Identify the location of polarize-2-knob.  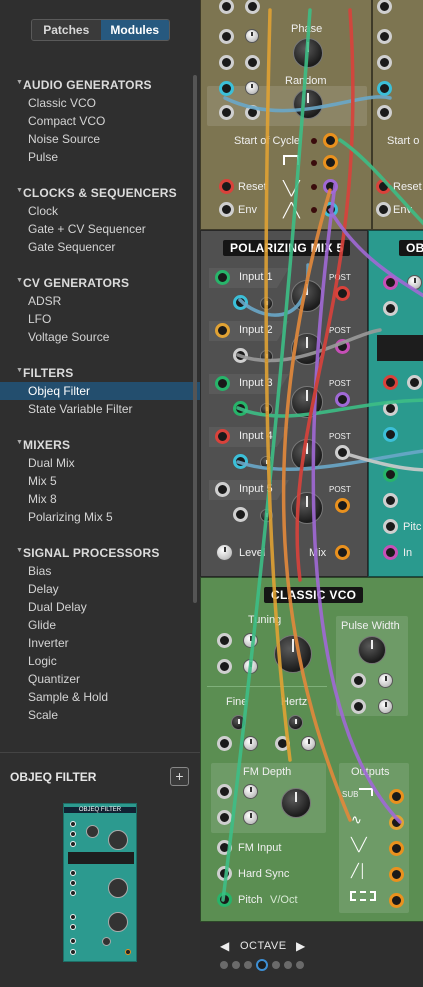
(266, 356).